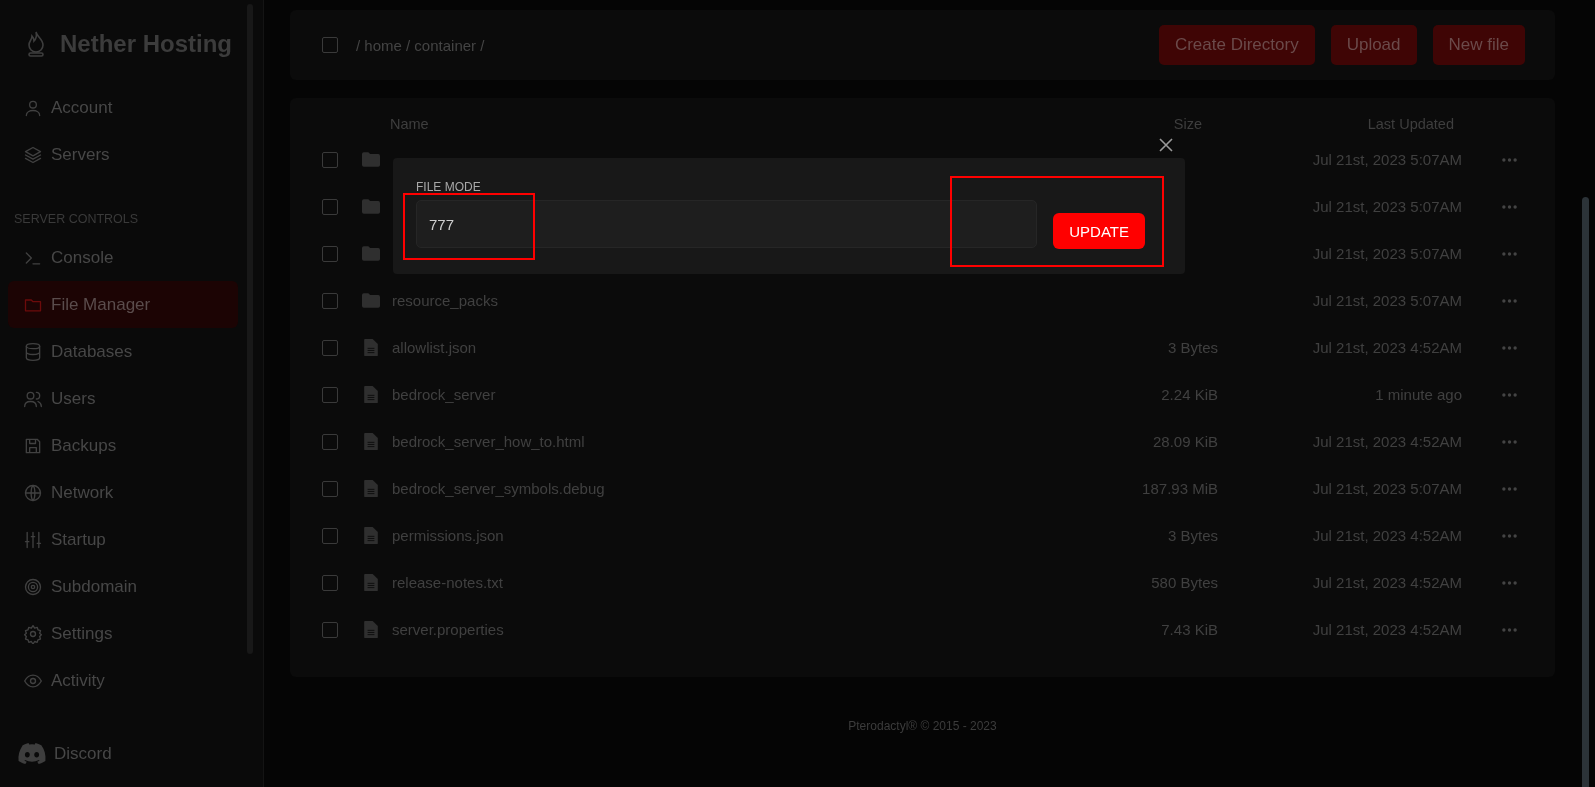 Image resolution: width=1595 pixels, height=787 pixels. What do you see at coordinates (448, 187) in the screenshot?
I see `field-label: FILE MODE` at bounding box center [448, 187].